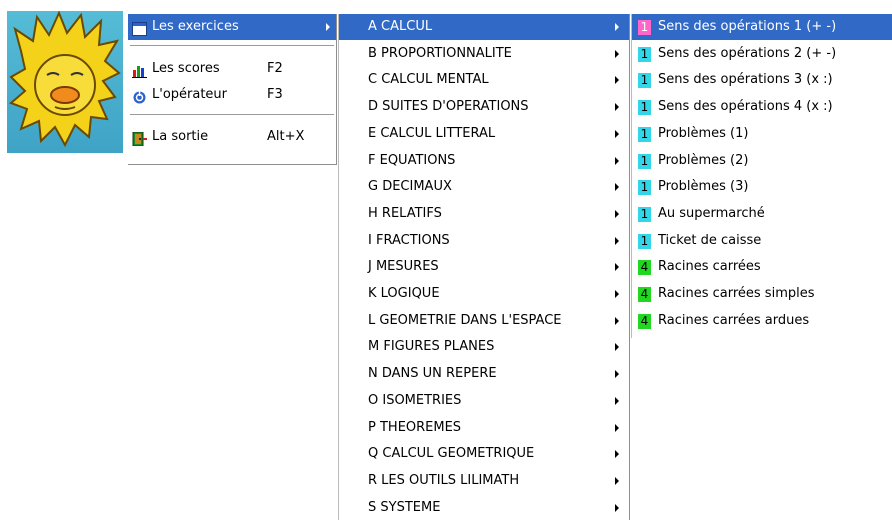 The width and height of the screenshot is (892, 521). I want to click on exercise-item: 1 Problèmes (3), so click(762, 187).